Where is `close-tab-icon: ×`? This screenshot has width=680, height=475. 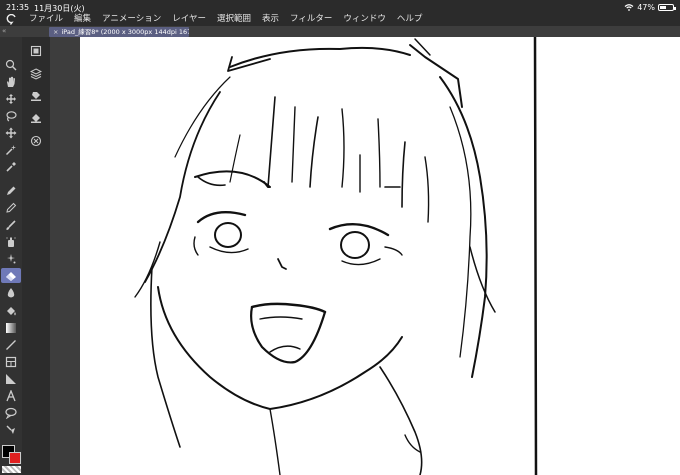
close-tab-icon: × is located at coordinates (55, 32).